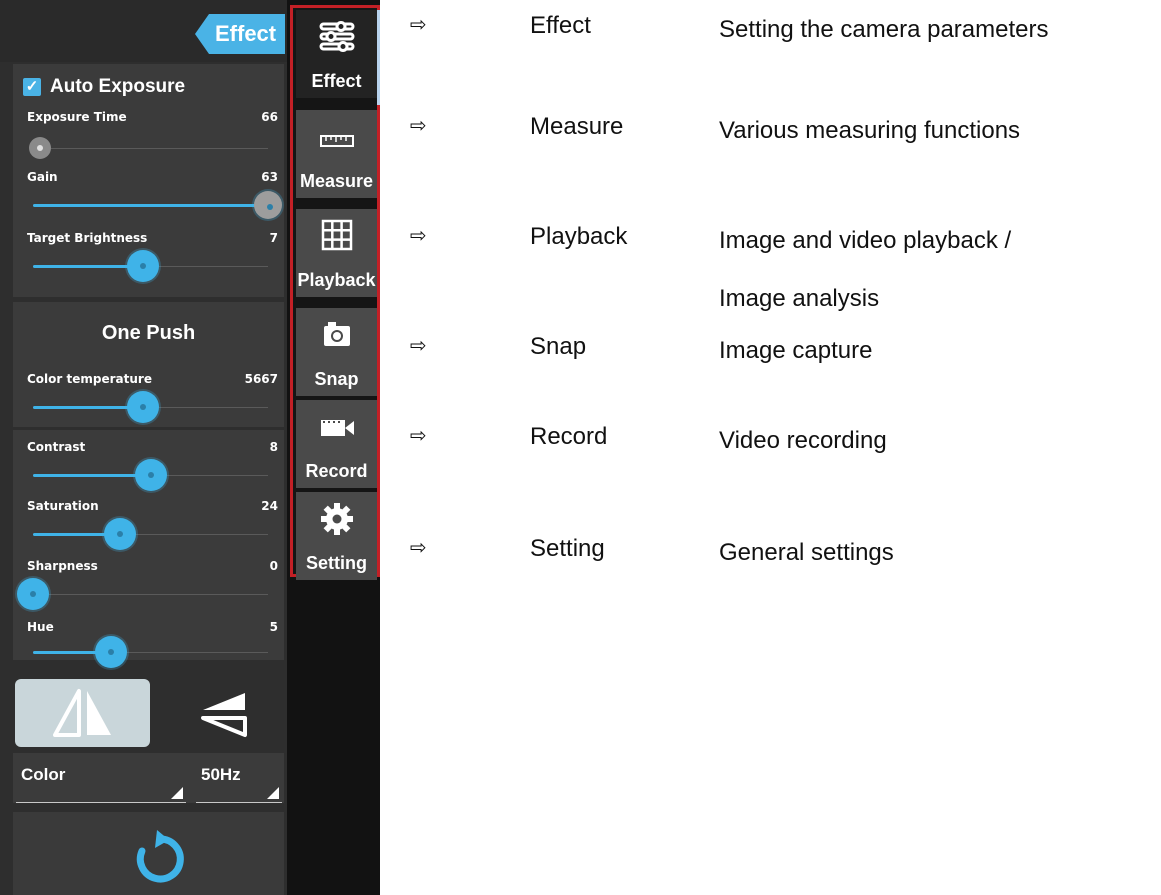 Image resolution: width=1161 pixels, height=895 pixels. I want to click on toolbar-record-button: Record, so click(336, 444).